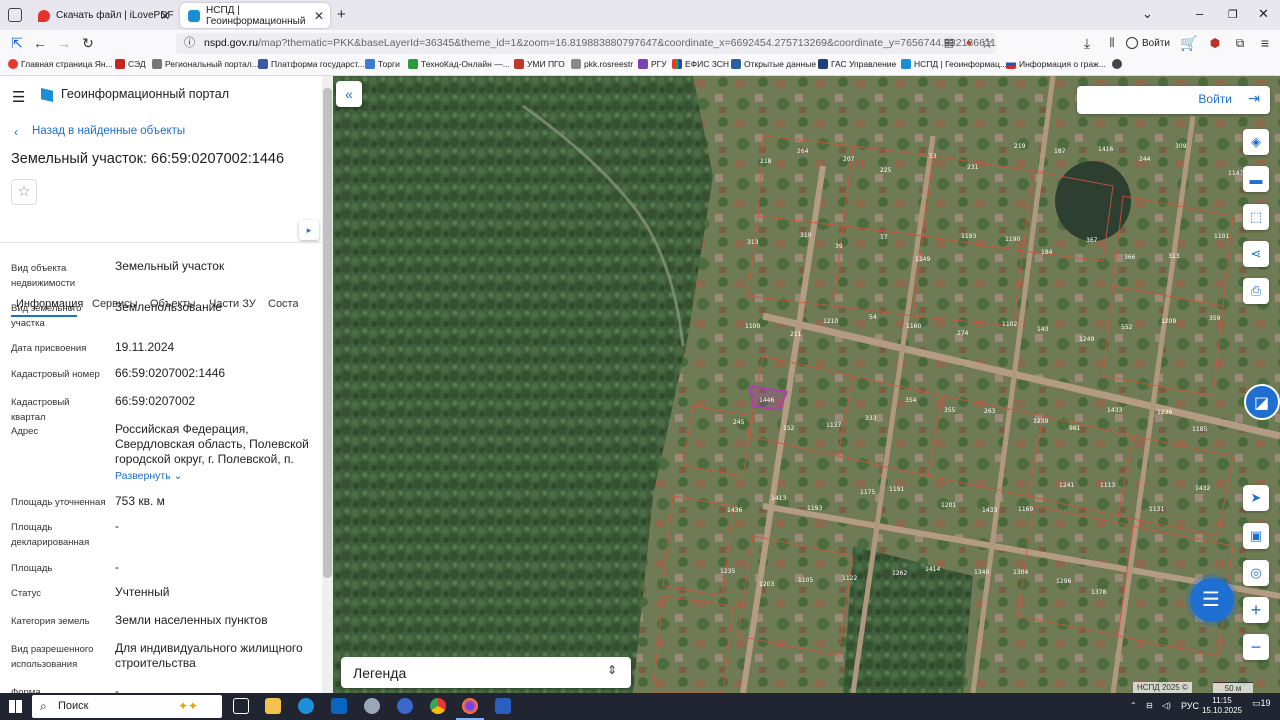  What do you see at coordinates (341, 14) in the screenshot?
I see `new-tab-icon: +` at bounding box center [341, 14].